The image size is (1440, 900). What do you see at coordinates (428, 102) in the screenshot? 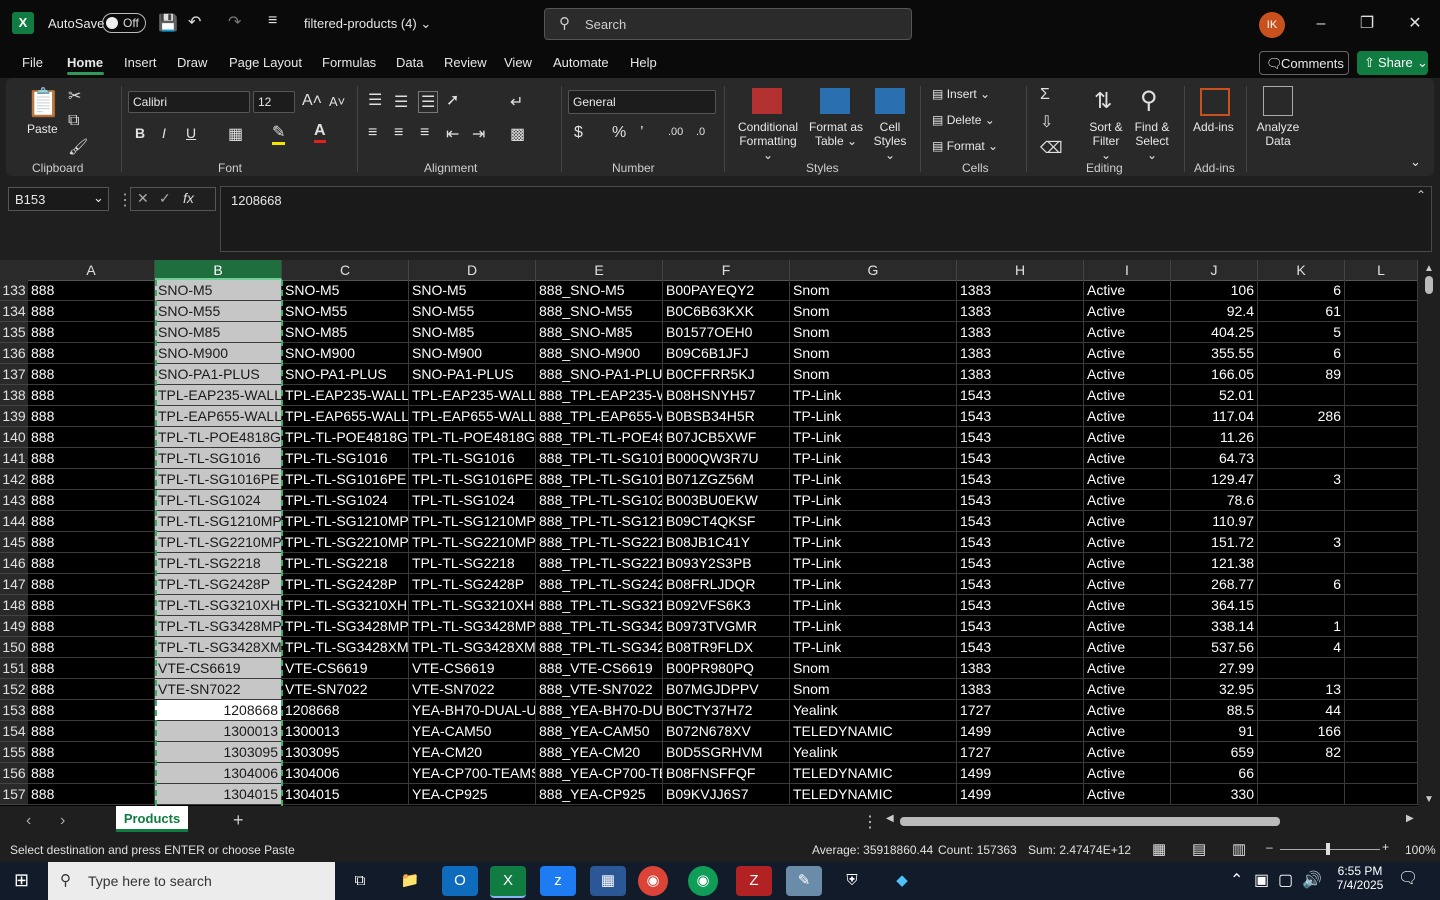
I see `align-bottom-icon: ☰` at bounding box center [428, 102].